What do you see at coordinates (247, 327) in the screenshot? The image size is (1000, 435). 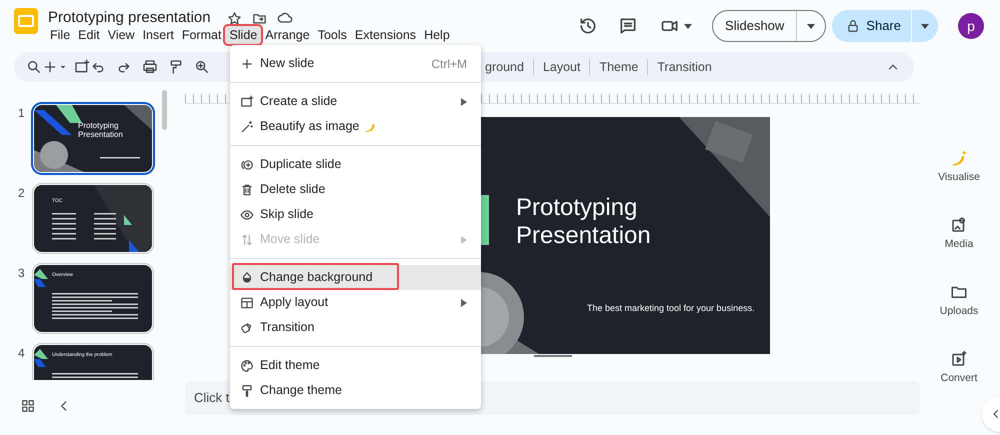 I see `transition-icon` at bounding box center [247, 327].